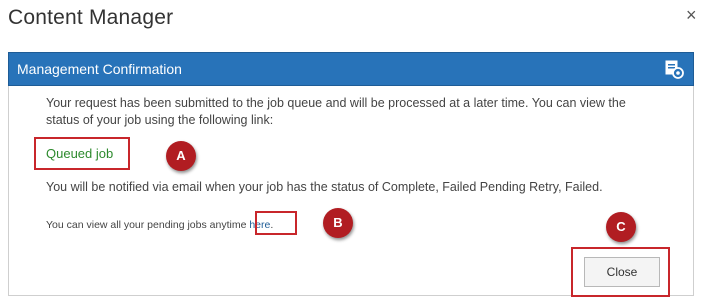 The width and height of the screenshot is (704, 302). I want to click on annotation-badge-c: C, so click(621, 227).